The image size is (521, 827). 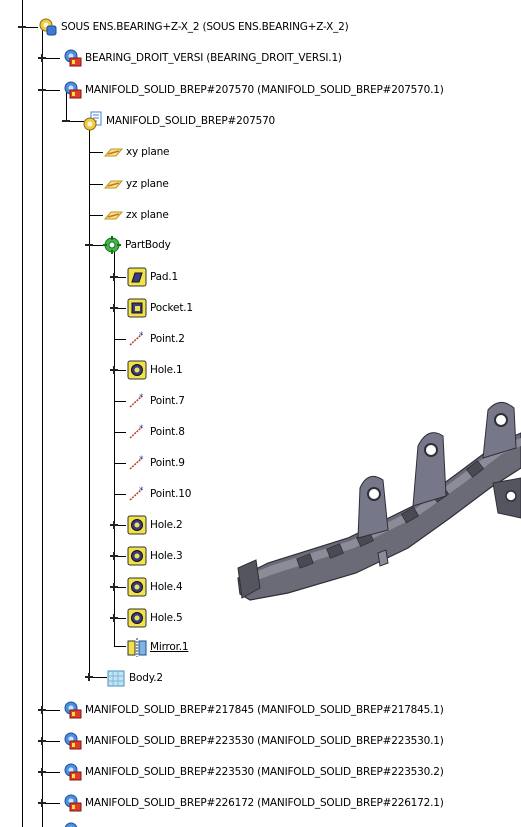 I want to click on tree-node-point: Point.10, so click(x=159, y=494).